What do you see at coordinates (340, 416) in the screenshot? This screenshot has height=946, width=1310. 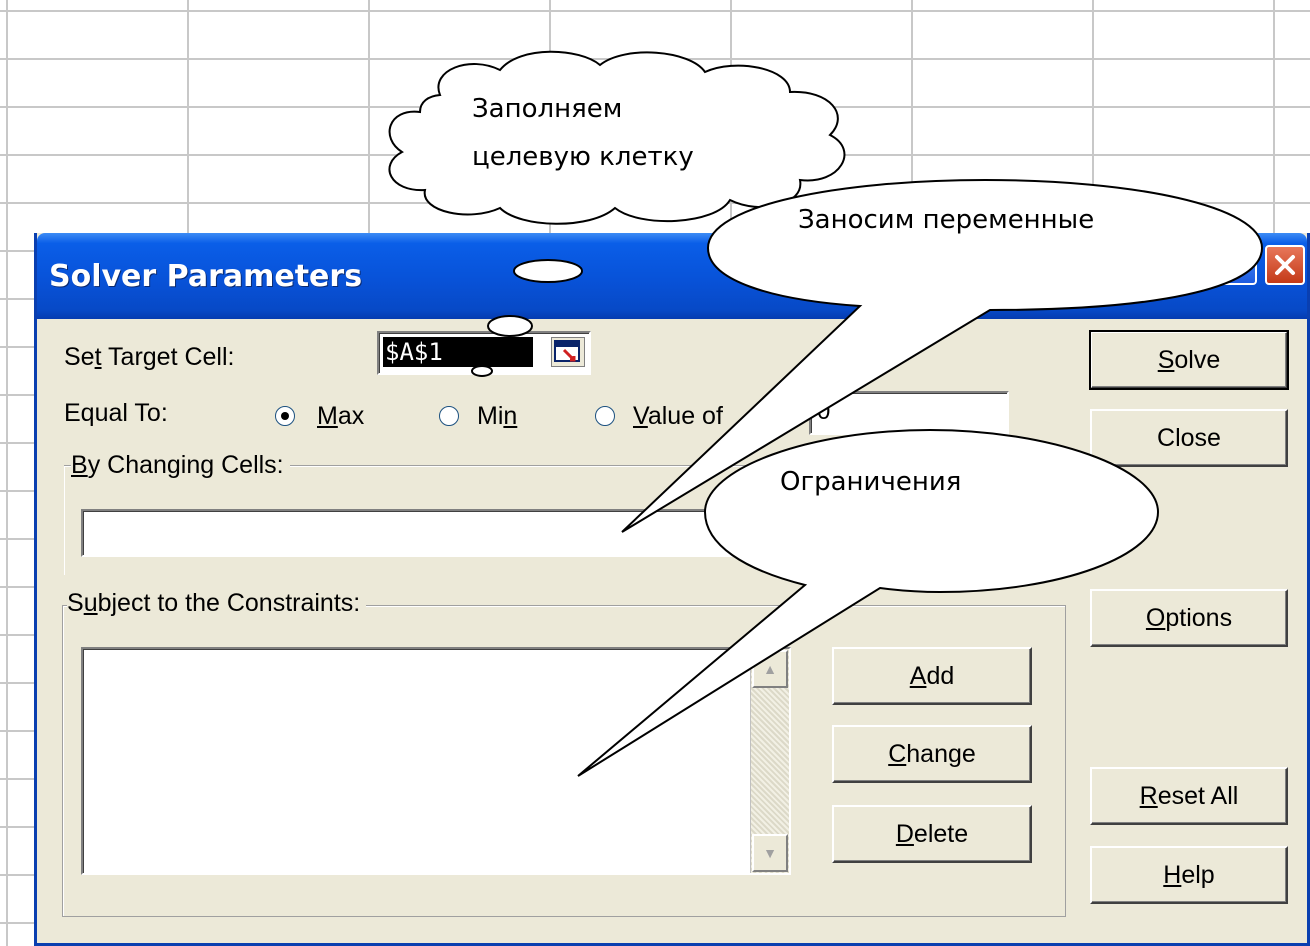 I see `max-label: Max` at bounding box center [340, 416].